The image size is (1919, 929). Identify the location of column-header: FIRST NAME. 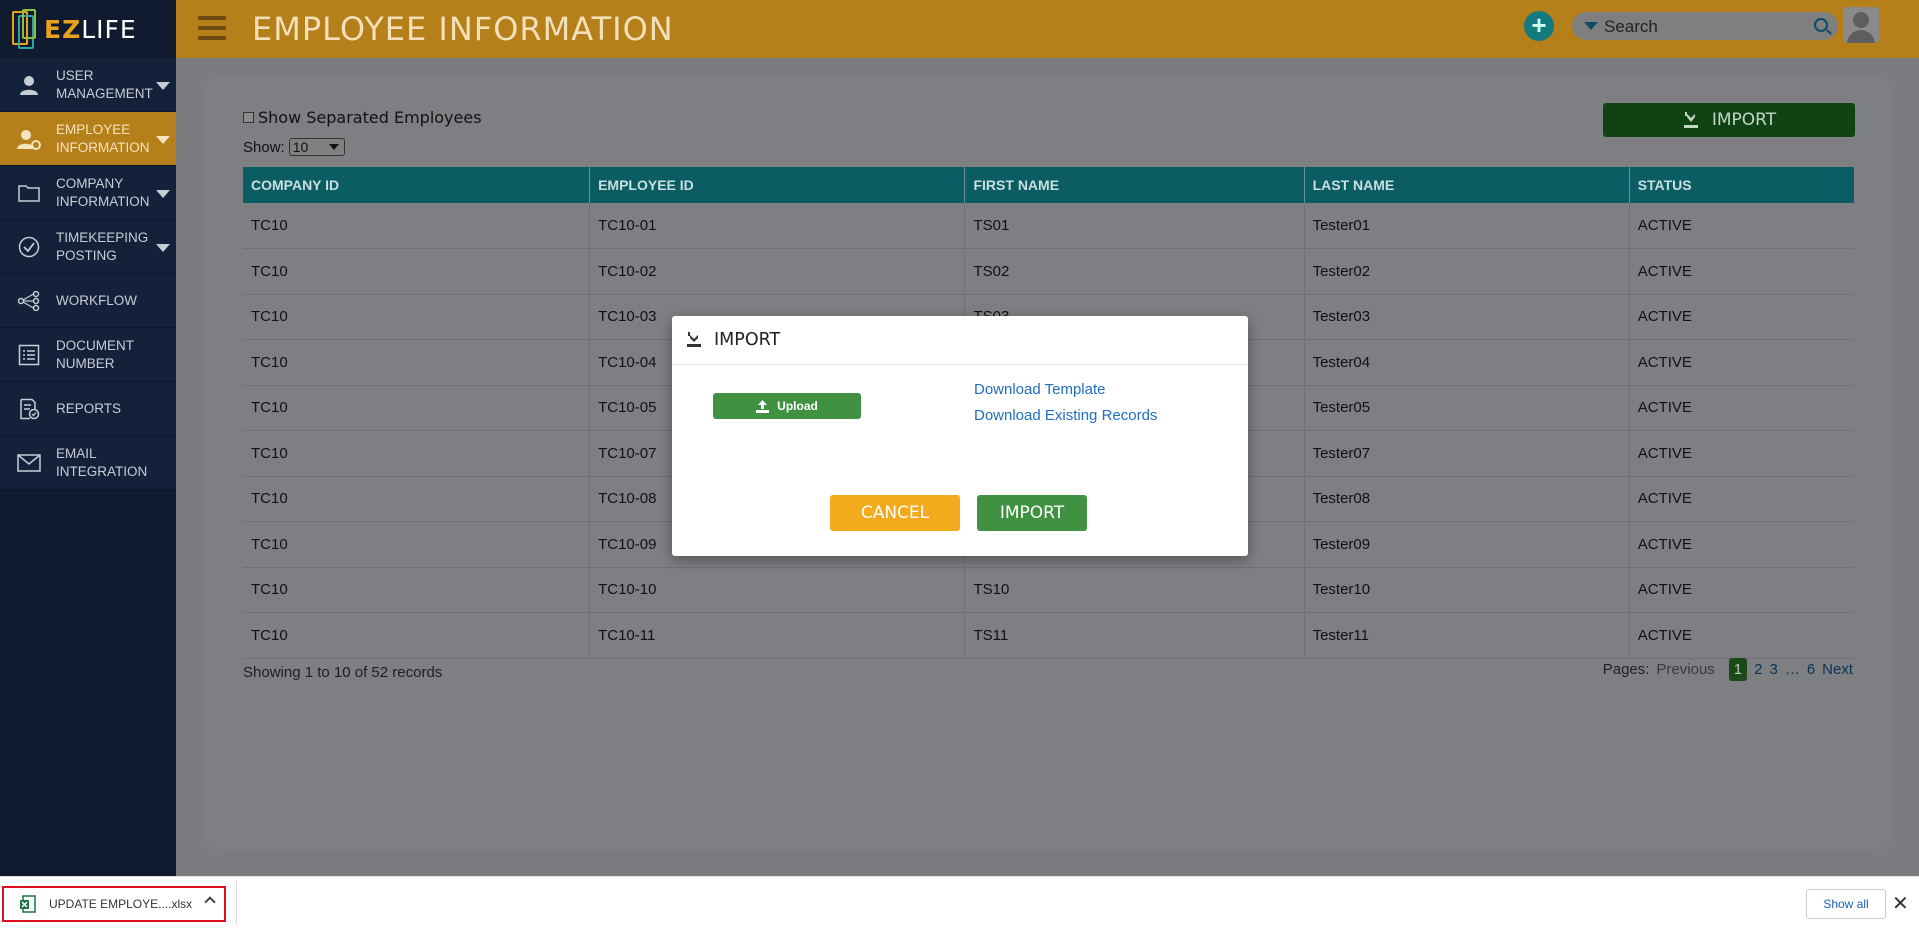
(1134, 185).